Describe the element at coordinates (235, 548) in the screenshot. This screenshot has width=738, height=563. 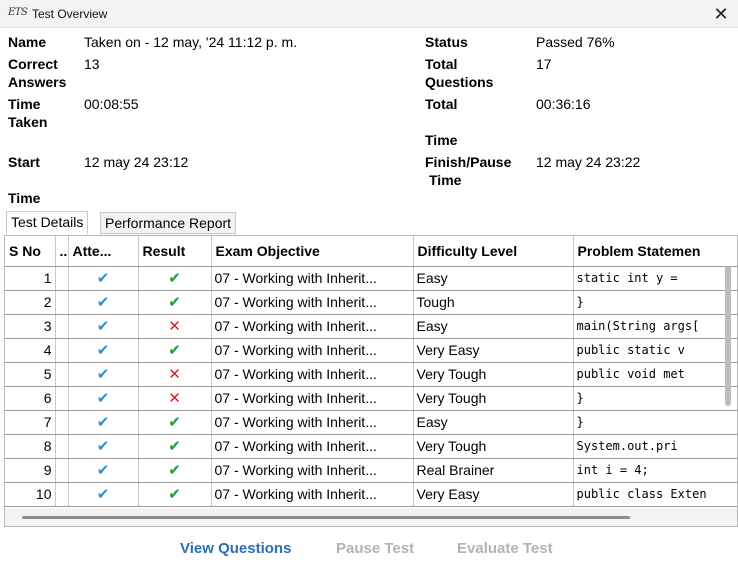
I see `view-questions-button: View Questions` at that location.